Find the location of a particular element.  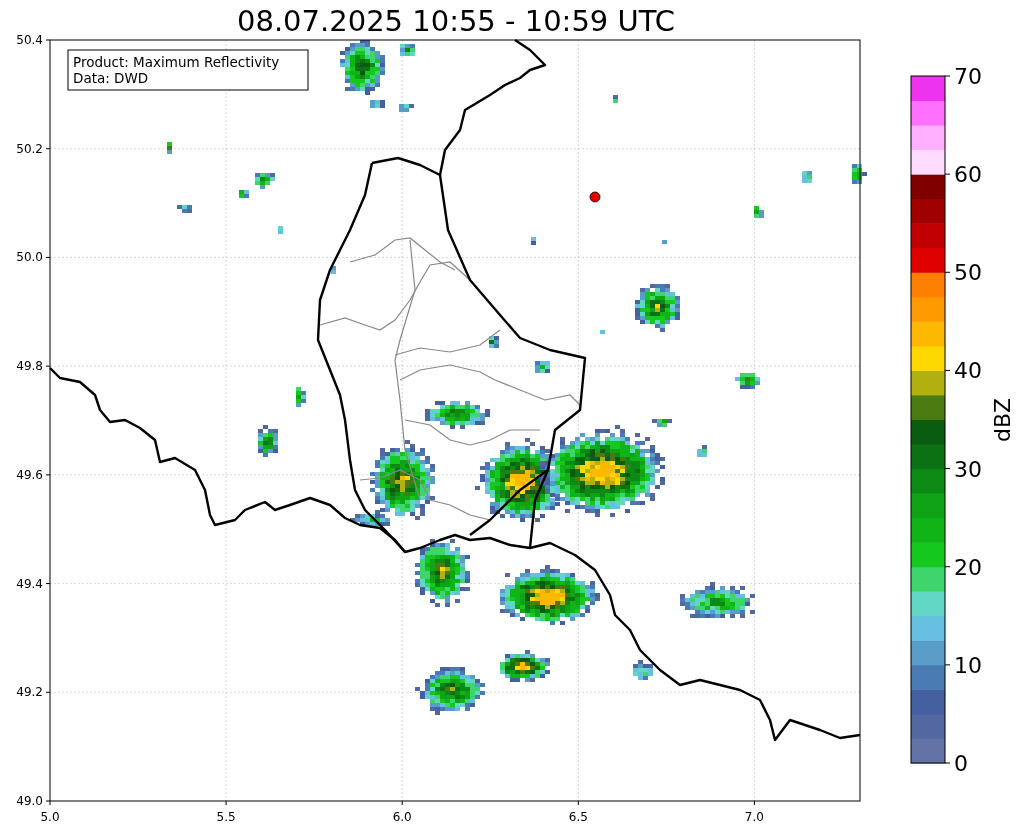

colorbar-tick-label: 60 is located at coordinates (968, 175).